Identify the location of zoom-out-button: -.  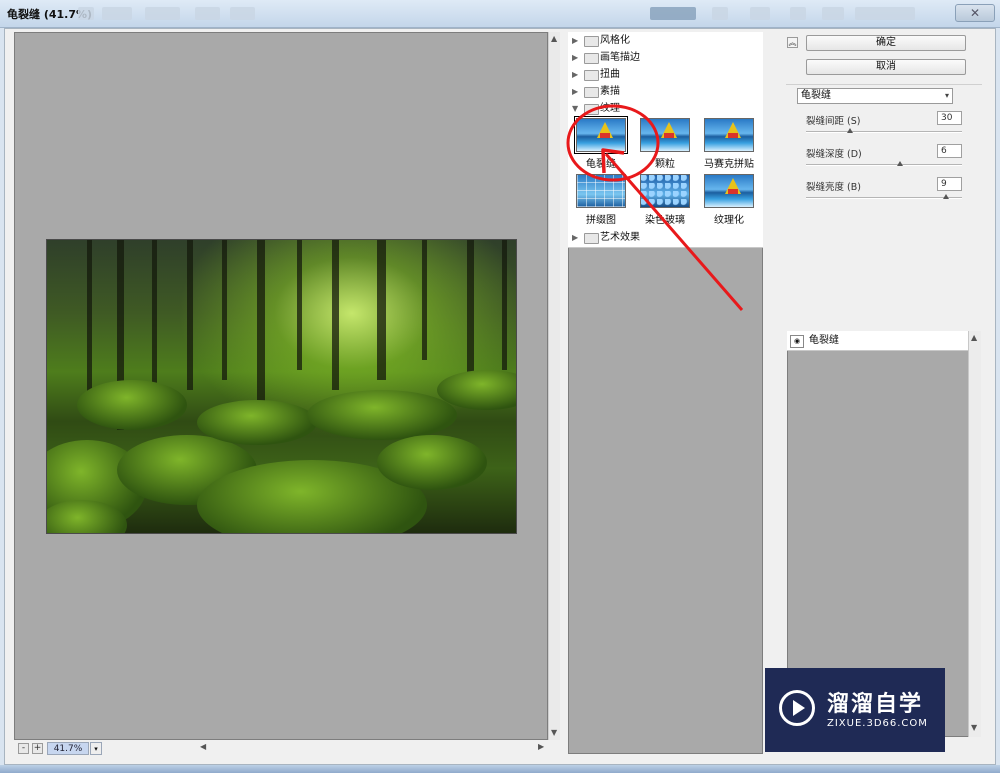
(23, 748).